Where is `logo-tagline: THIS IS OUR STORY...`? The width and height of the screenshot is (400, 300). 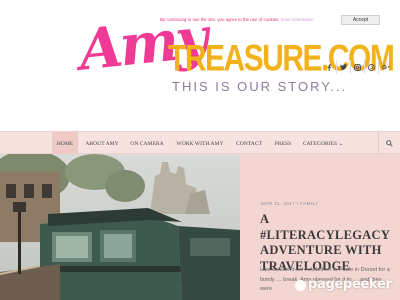 logo-tagline: THIS IS OUR STORY... is located at coordinates (260, 86).